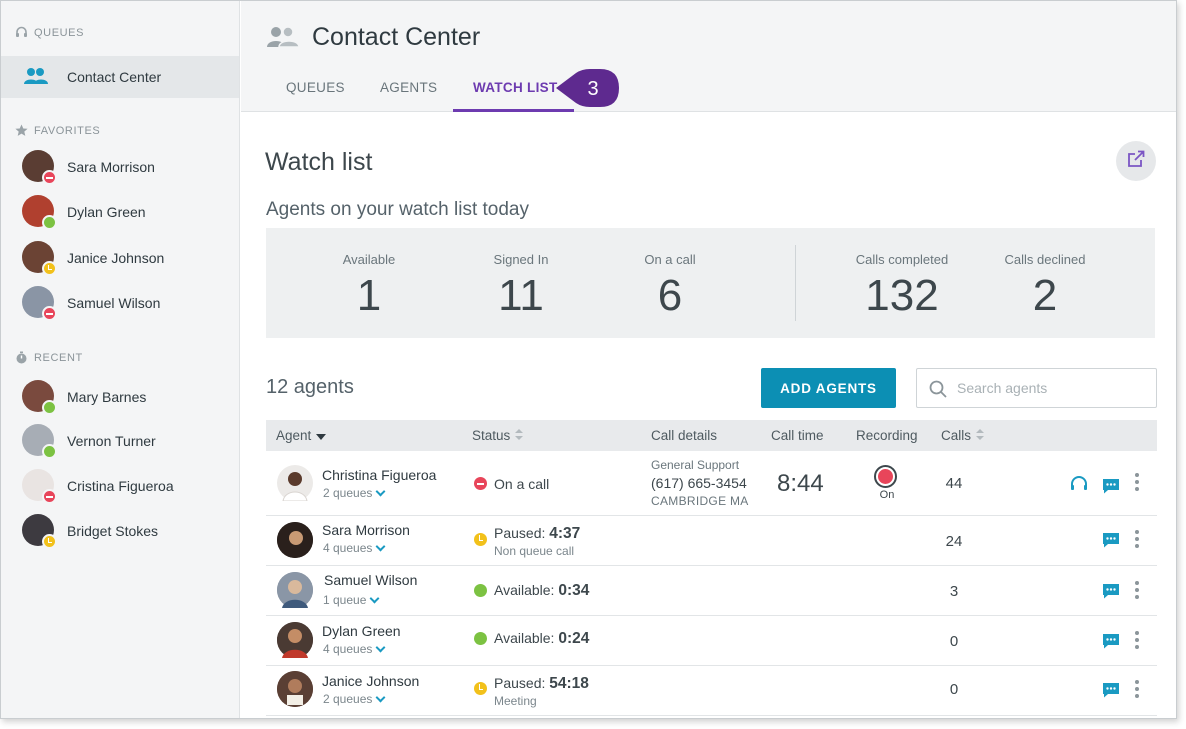 Image resolution: width=1186 pixels, height=729 pixels. What do you see at coordinates (711, 641) in the screenshot?
I see `table-row: Dylan Green 4 queues Available: 0:24 0` at bounding box center [711, 641].